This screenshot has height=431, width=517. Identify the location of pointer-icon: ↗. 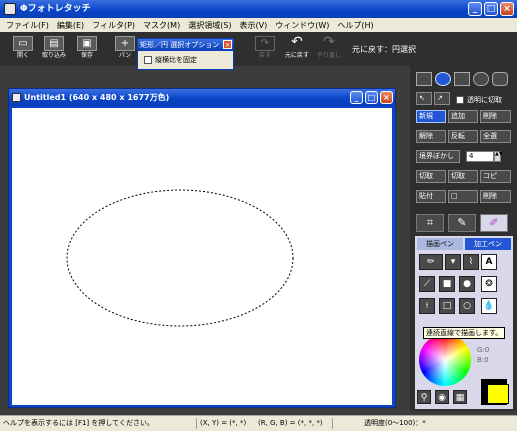
(442, 98).